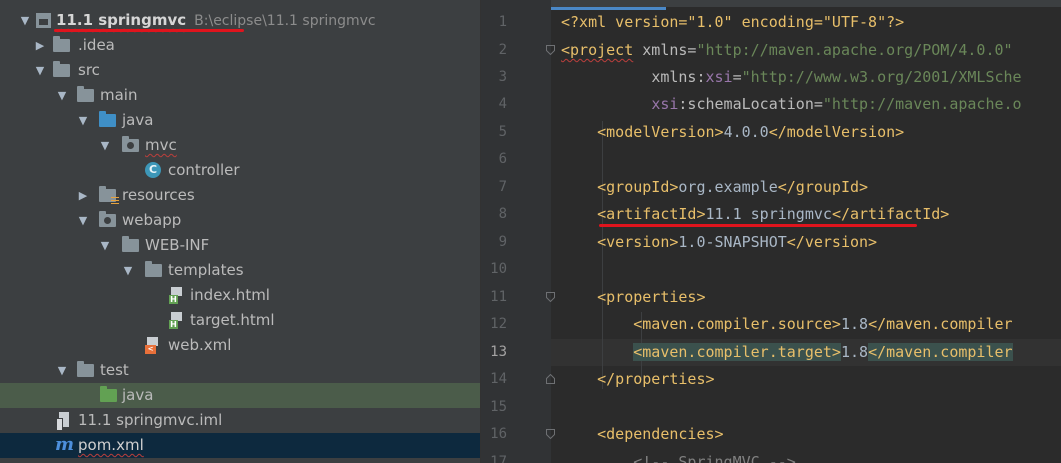  Describe the element at coordinates (43, 20) in the screenshot. I see `project-folder-icon` at that location.